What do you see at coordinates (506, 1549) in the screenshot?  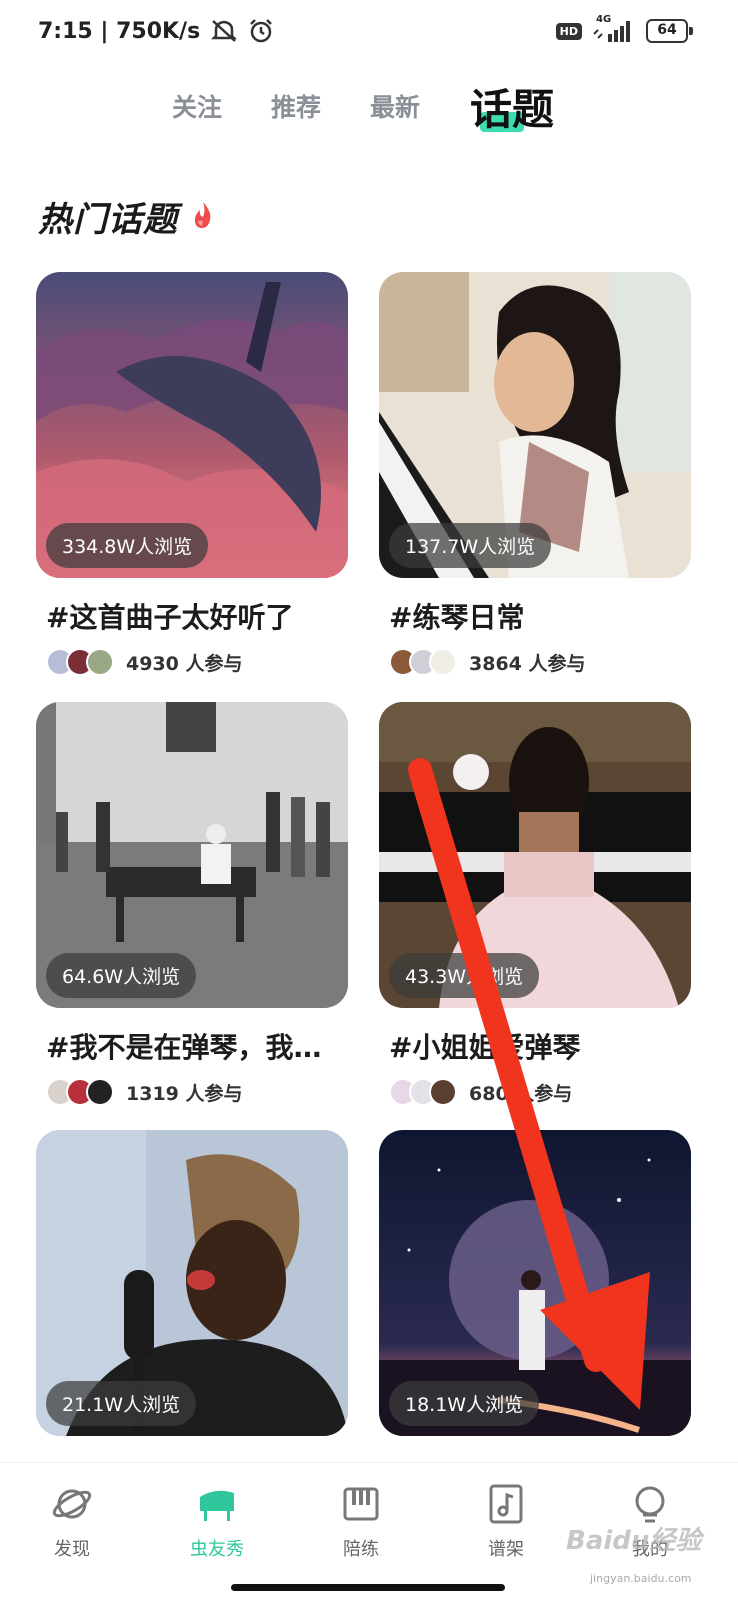 I see `nav-label: 谱架` at bounding box center [506, 1549].